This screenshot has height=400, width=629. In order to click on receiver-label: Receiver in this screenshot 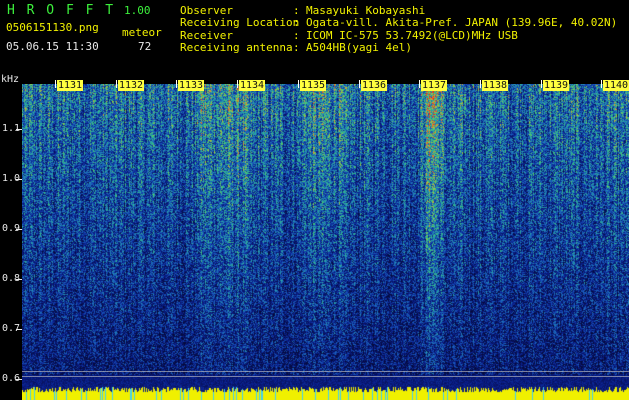, I will do `click(206, 35)`.